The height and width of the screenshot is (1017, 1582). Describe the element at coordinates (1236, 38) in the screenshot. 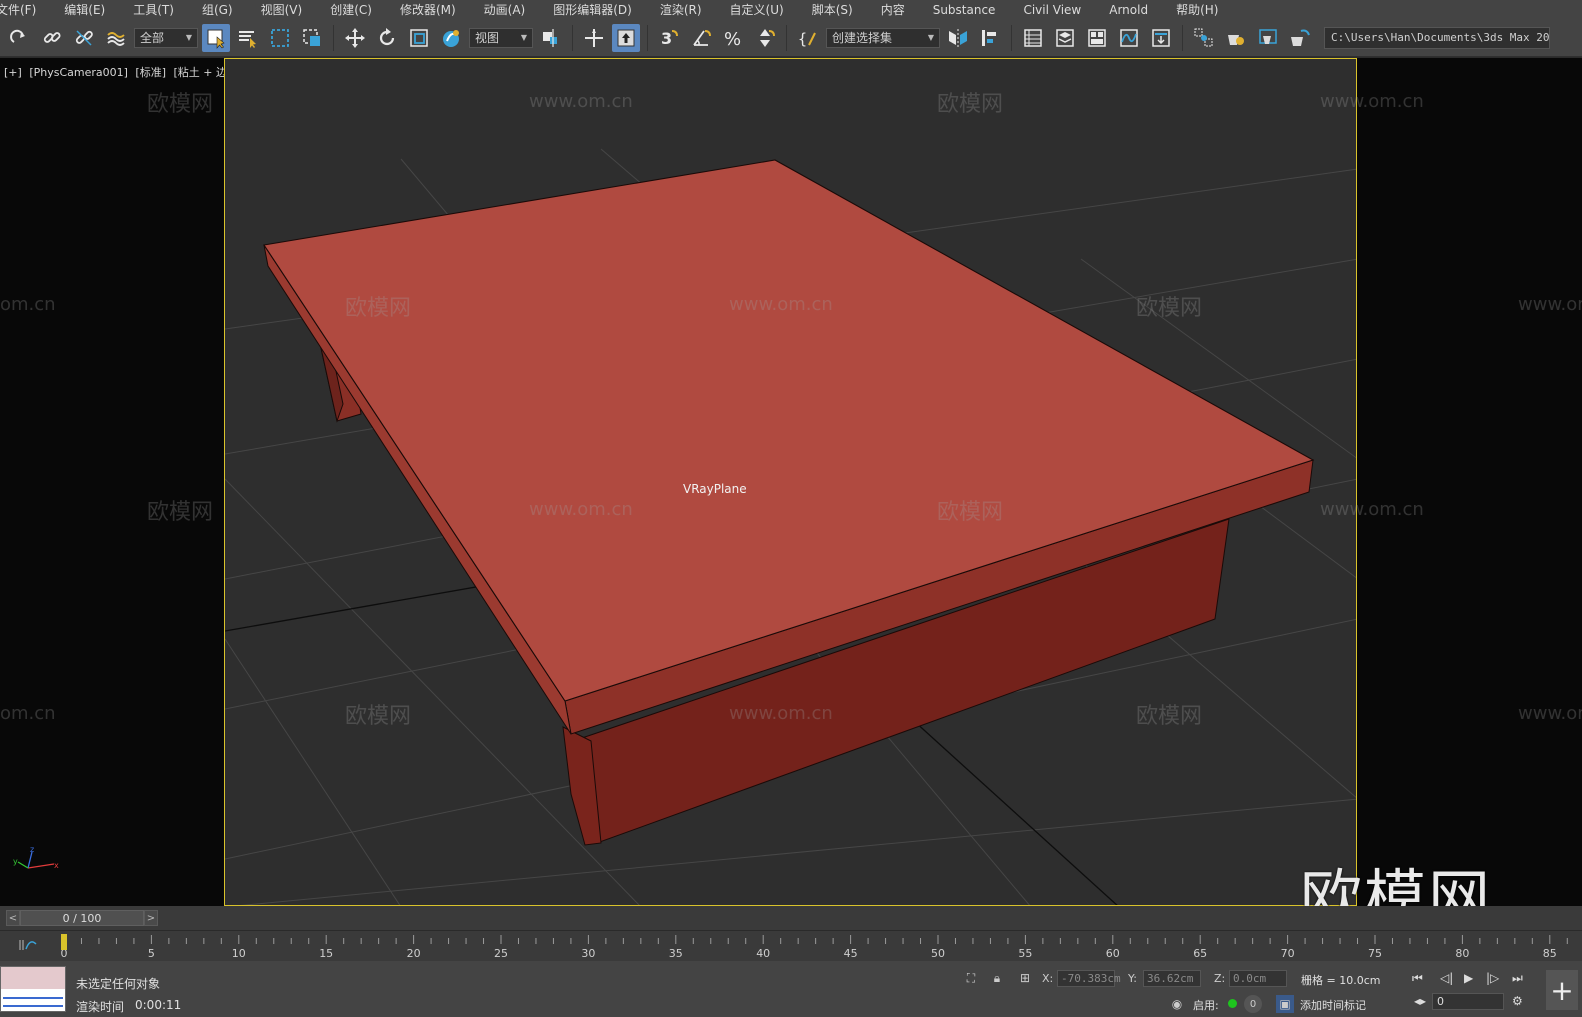

I see `render-setup-icon` at that location.